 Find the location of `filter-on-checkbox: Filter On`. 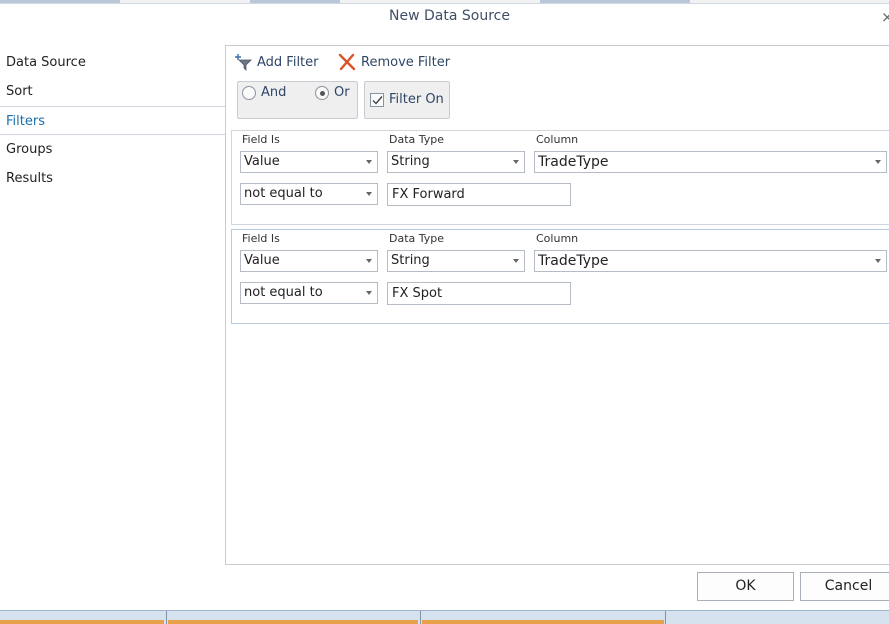

filter-on-checkbox: Filter On is located at coordinates (407, 99).